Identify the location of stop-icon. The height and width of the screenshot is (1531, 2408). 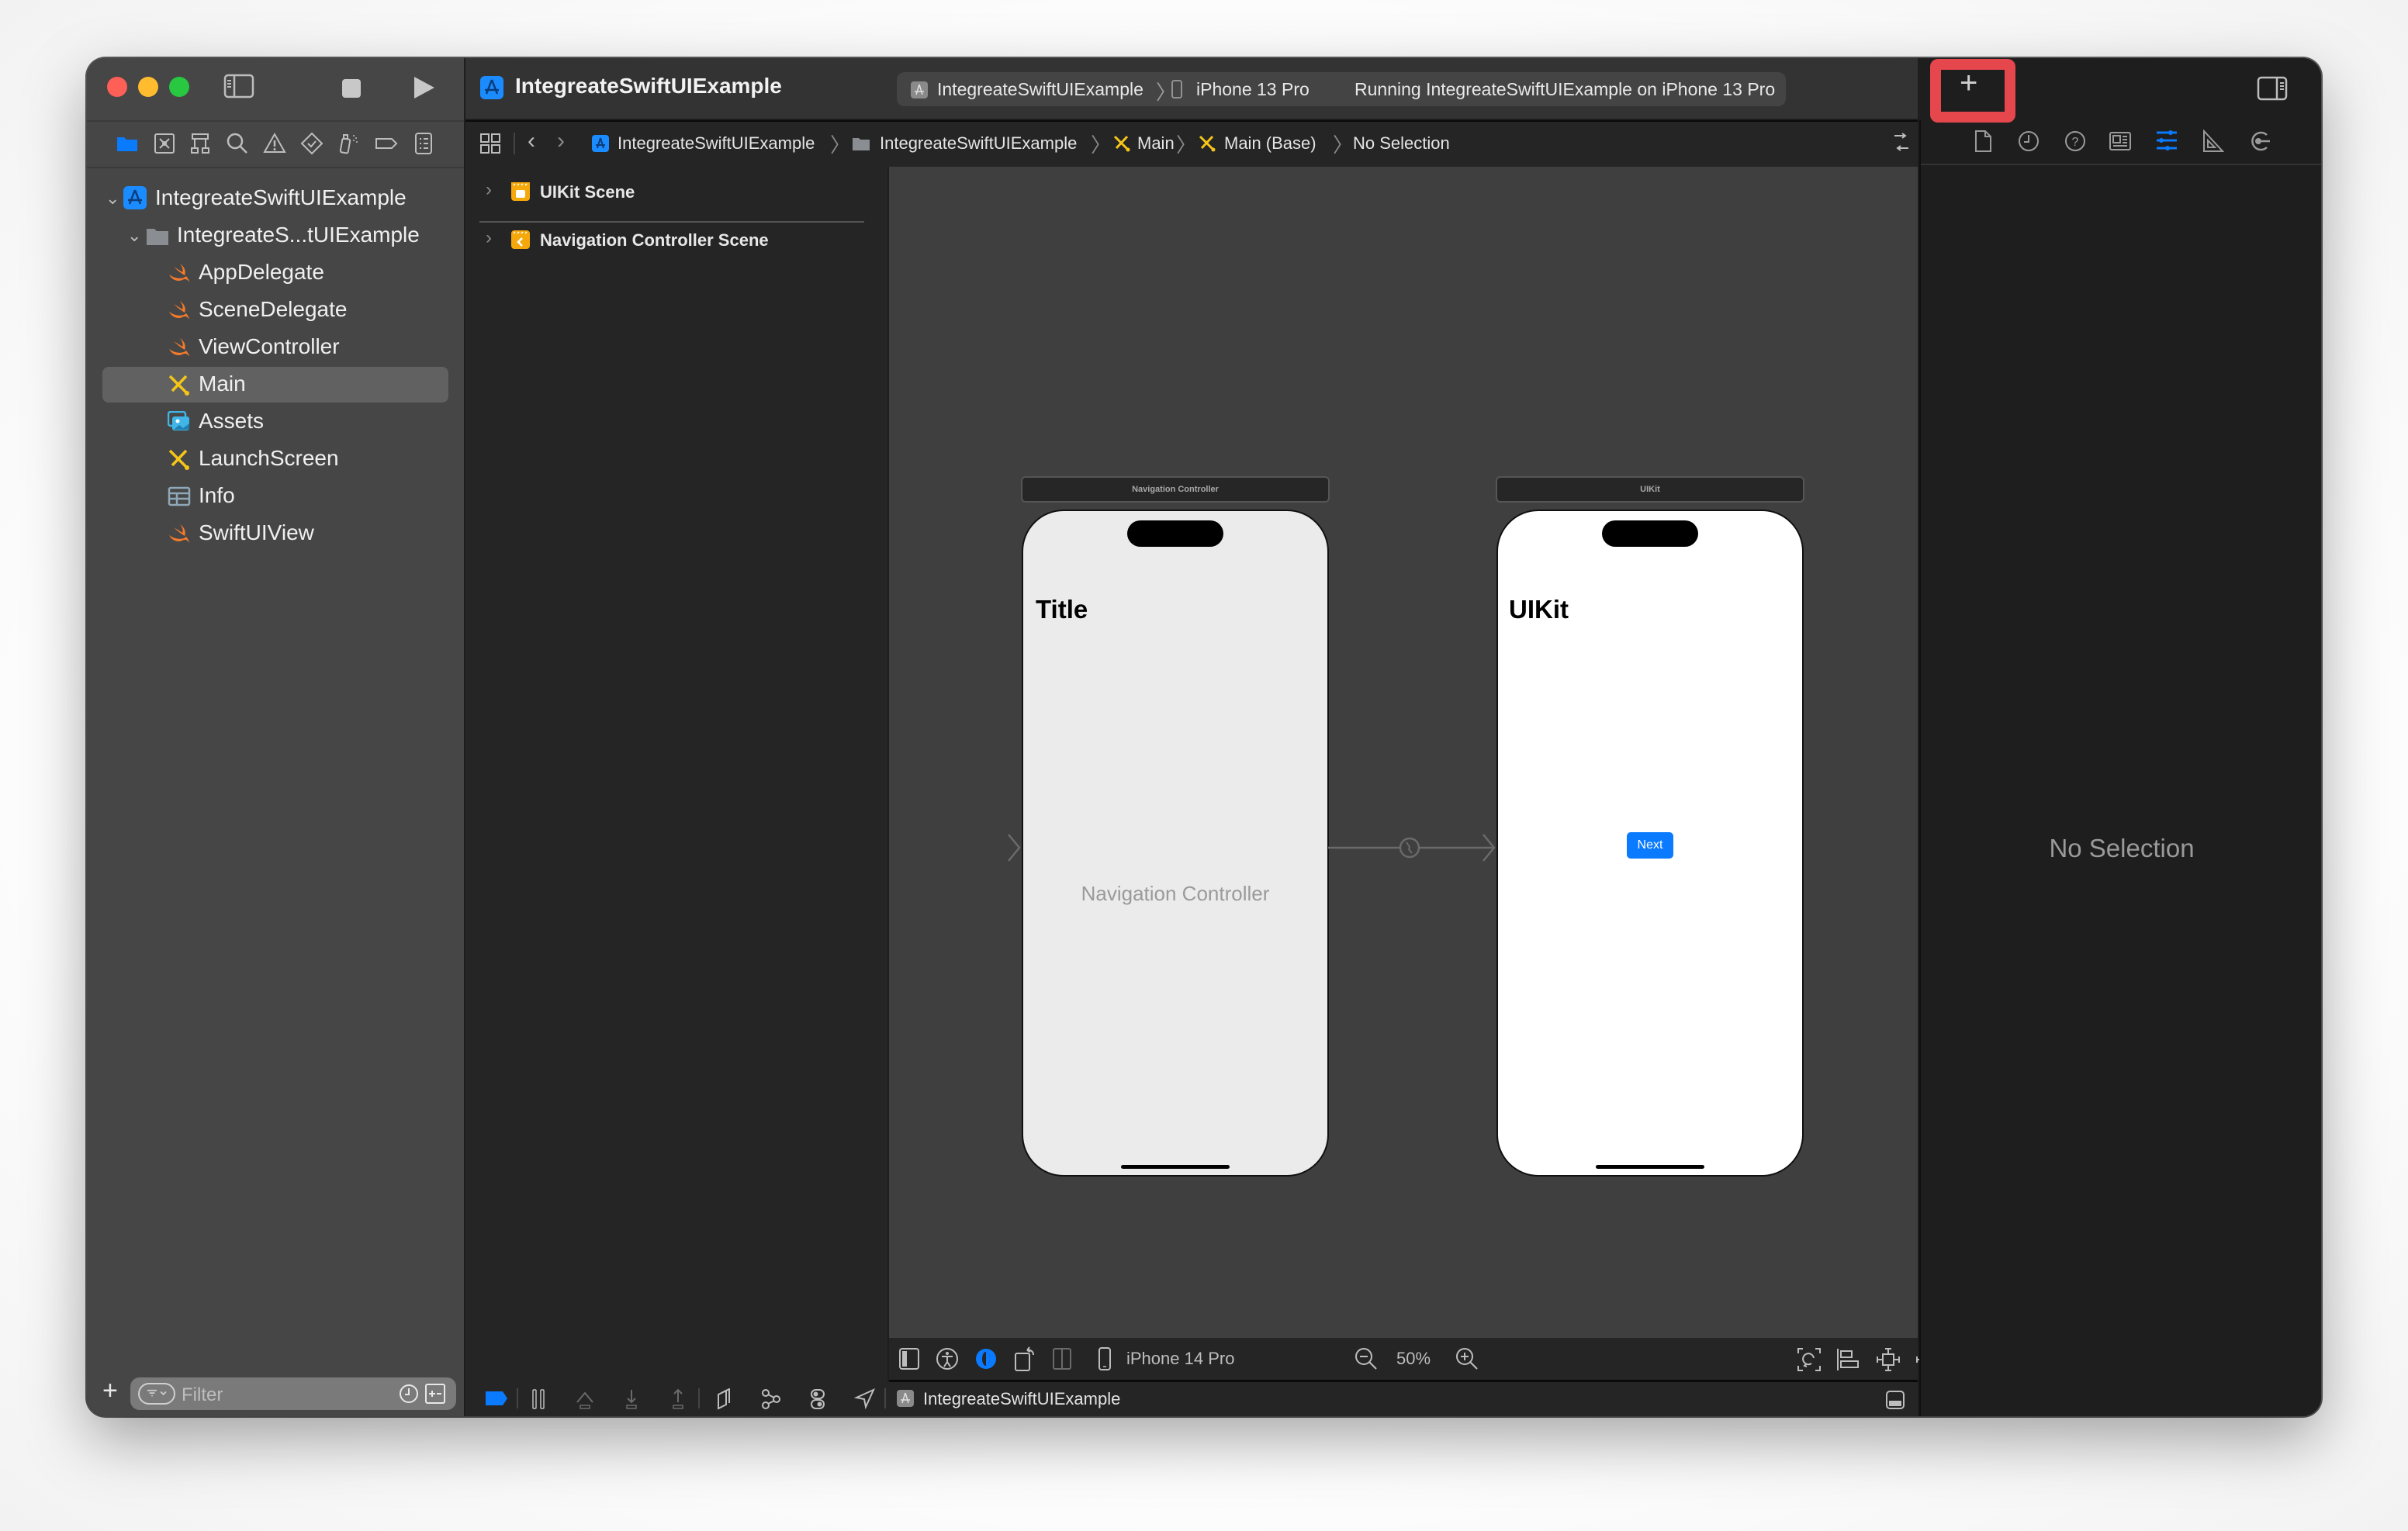
(351, 88).